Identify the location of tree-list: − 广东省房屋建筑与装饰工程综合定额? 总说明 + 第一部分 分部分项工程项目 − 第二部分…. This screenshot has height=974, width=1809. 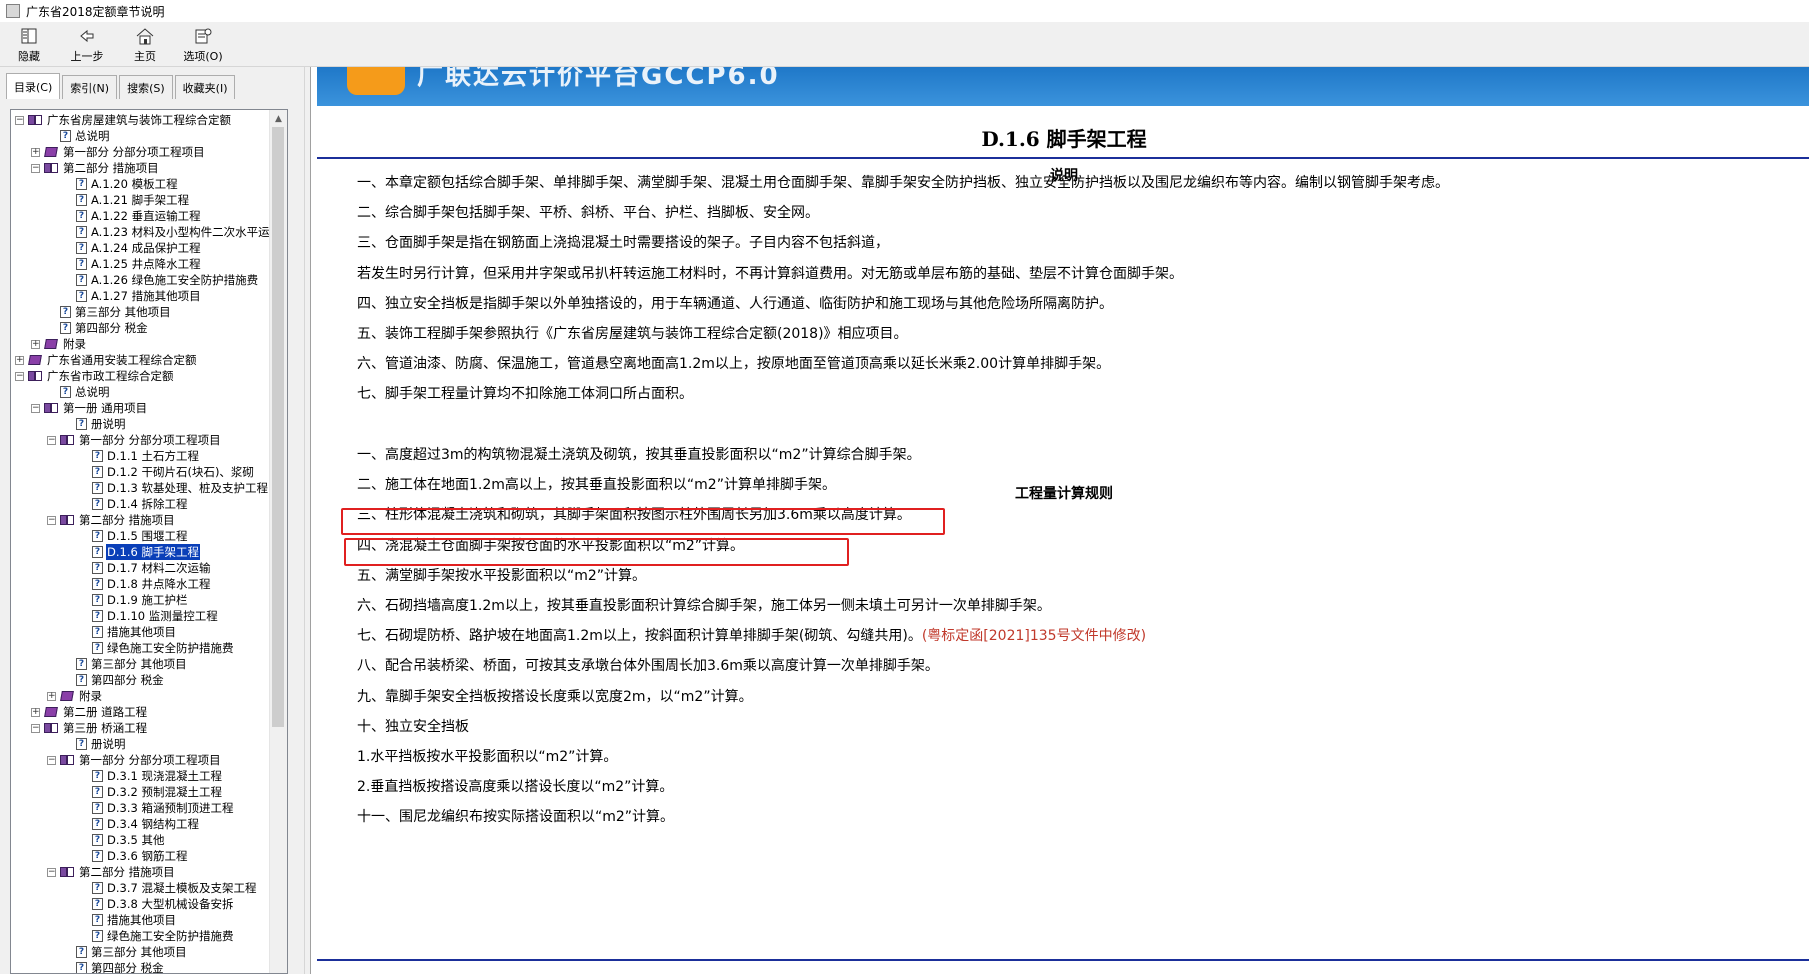
(141, 542).